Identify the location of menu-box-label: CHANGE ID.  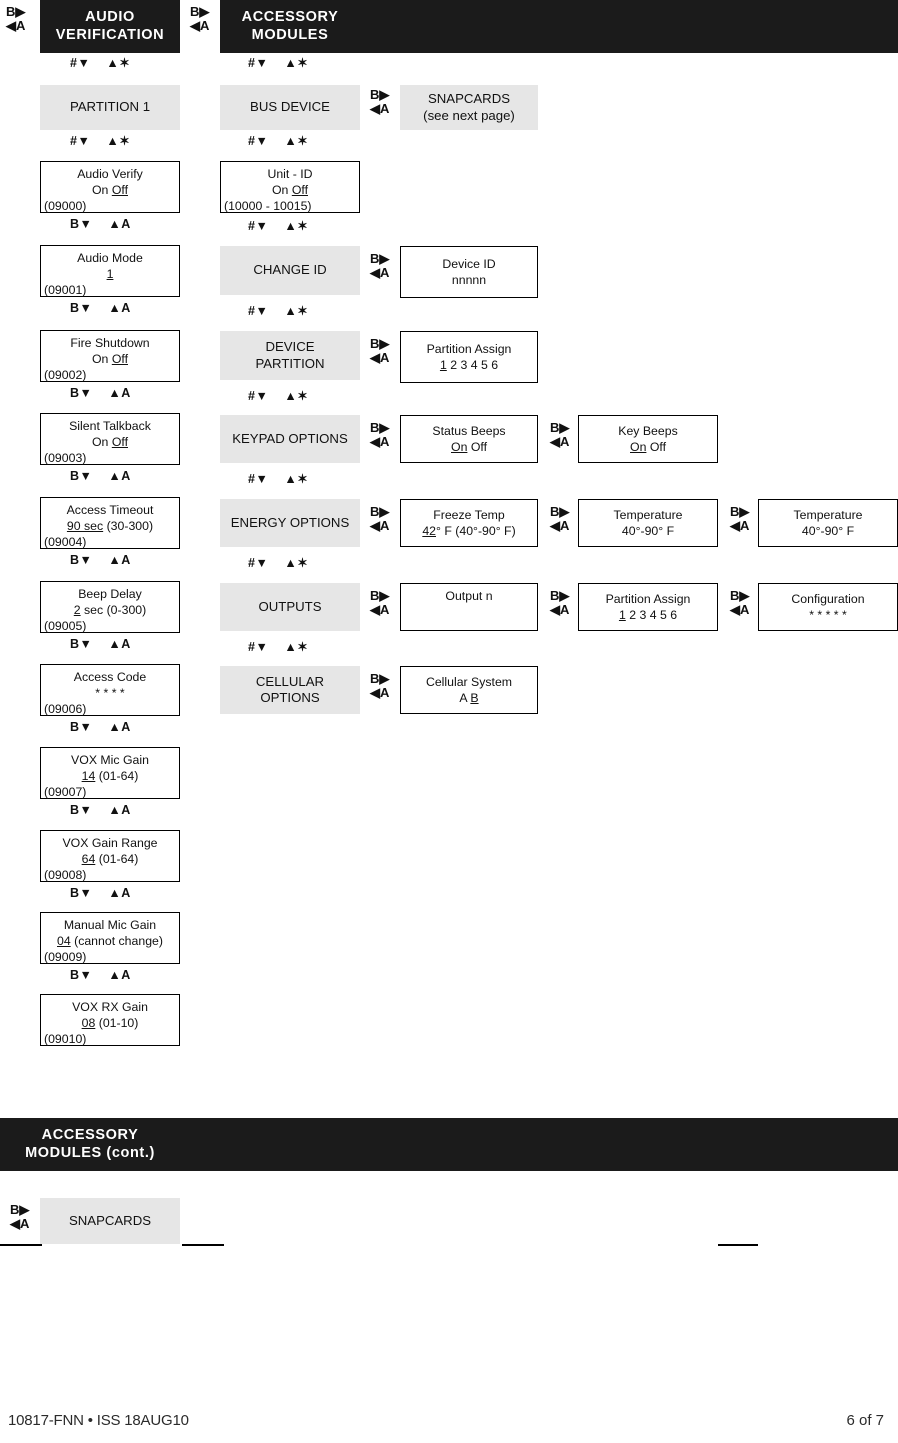
(290, 270).